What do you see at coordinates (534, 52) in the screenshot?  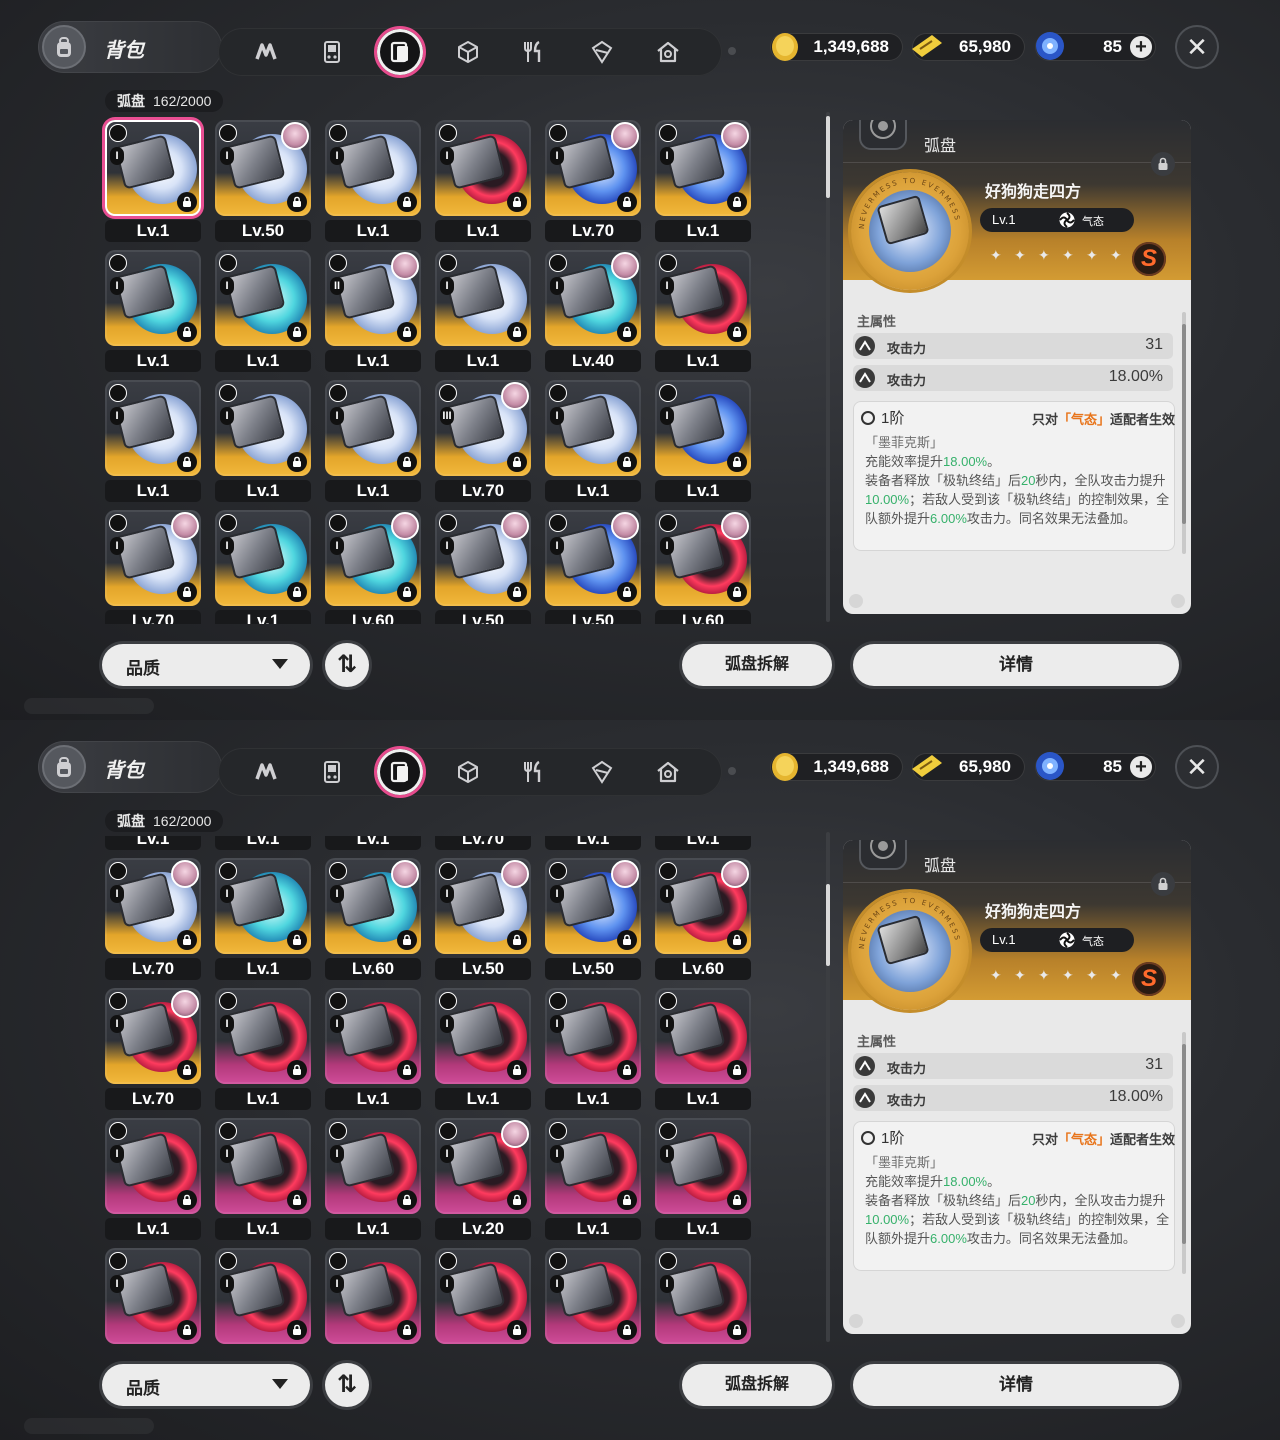 I see `tab-food` at bounding box center [534, 52].